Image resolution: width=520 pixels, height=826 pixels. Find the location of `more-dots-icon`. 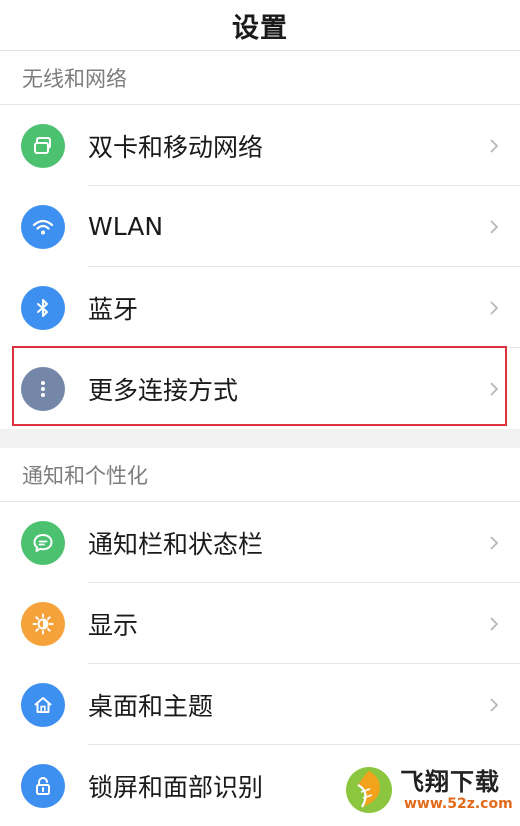

more-dots-icon is located at coordinates (43, 388).